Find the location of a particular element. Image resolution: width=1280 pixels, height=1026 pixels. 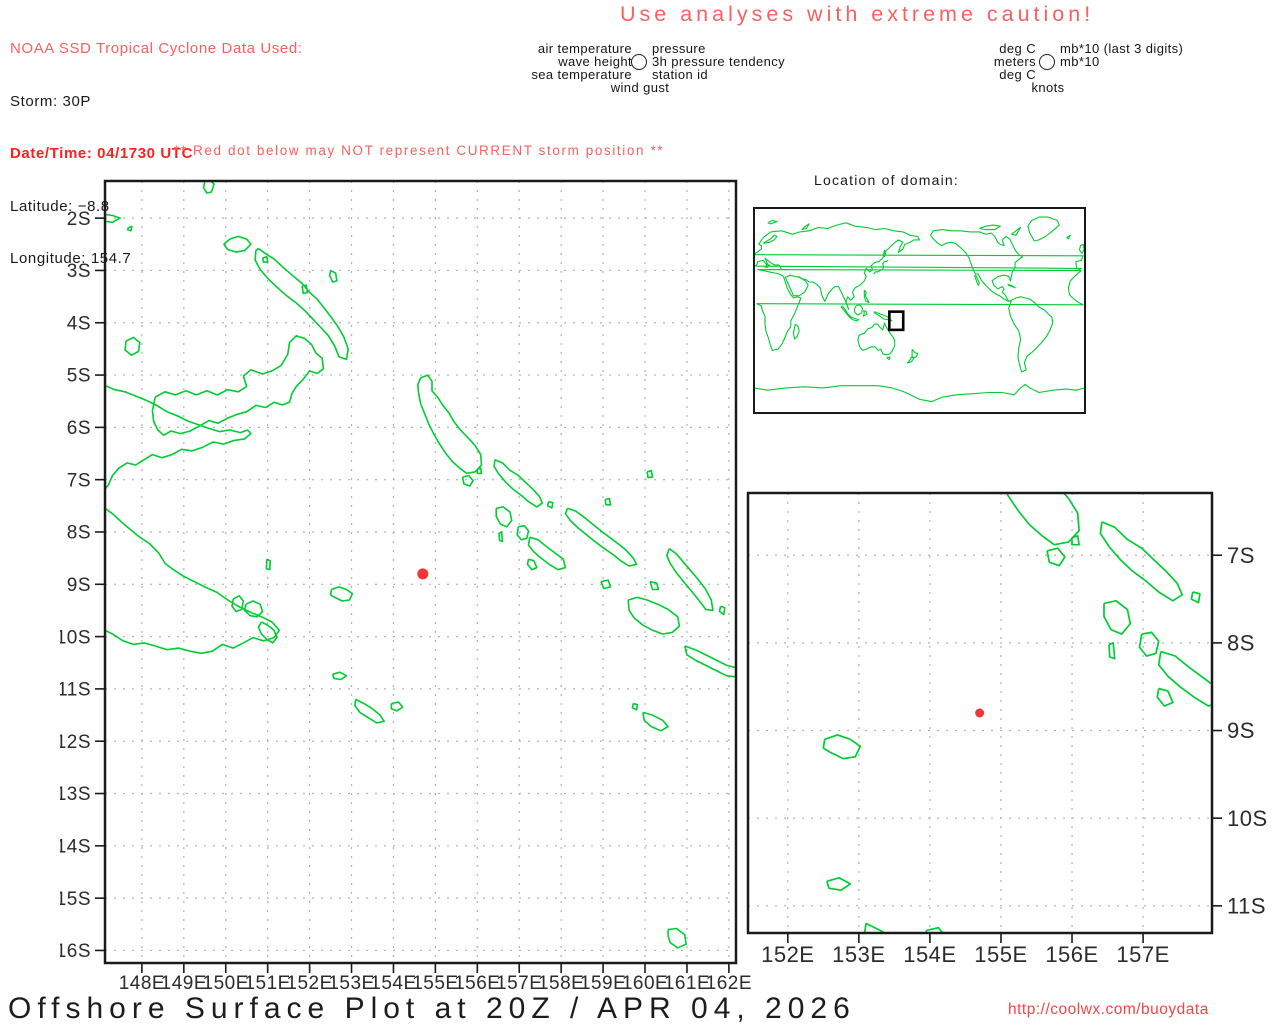

tick-label-lon: 158E is located at coordinates (561, 983).